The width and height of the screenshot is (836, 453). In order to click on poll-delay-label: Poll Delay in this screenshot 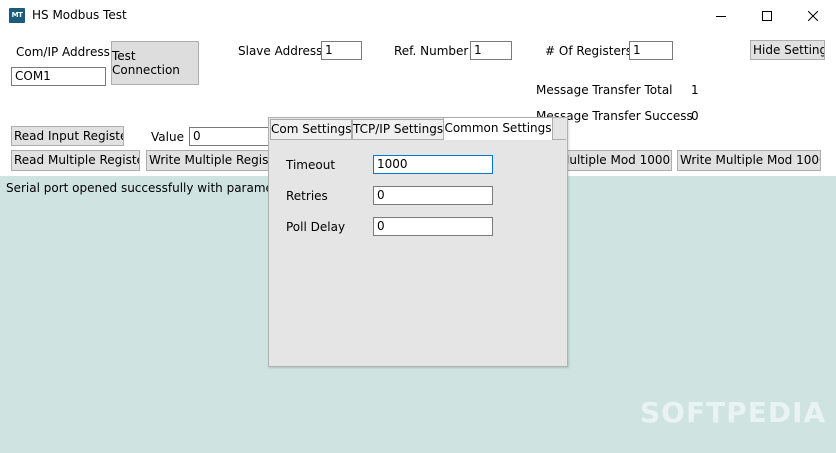, I will do `click(316, 227)`.